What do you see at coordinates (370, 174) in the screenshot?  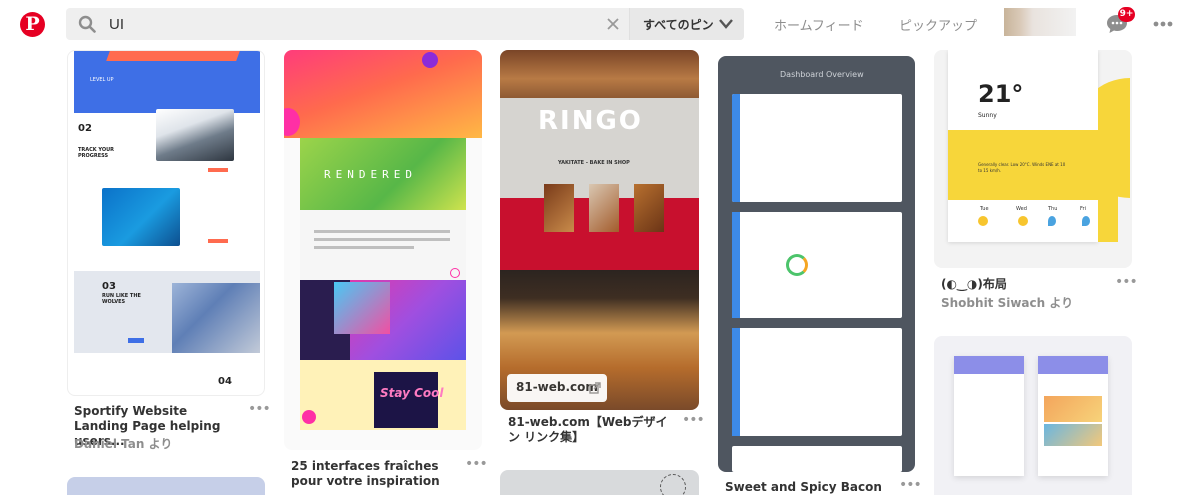 I see `rendered-title: RENDERED` at bounding box center [370, 174].